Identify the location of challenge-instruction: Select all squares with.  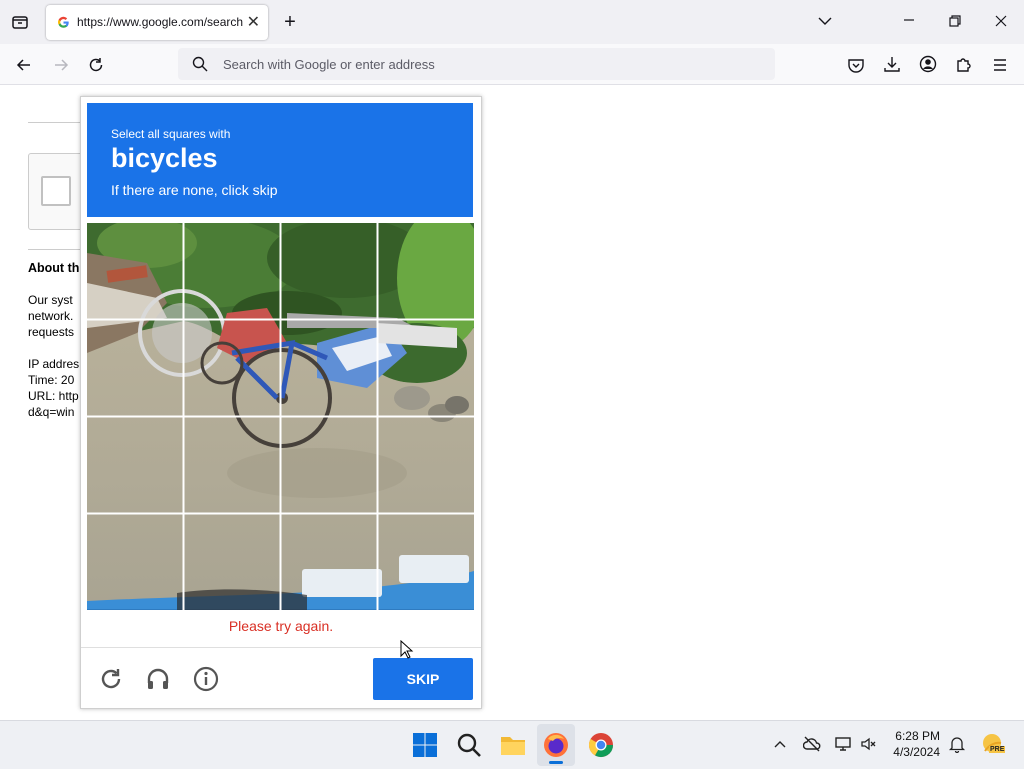
(171, 134).